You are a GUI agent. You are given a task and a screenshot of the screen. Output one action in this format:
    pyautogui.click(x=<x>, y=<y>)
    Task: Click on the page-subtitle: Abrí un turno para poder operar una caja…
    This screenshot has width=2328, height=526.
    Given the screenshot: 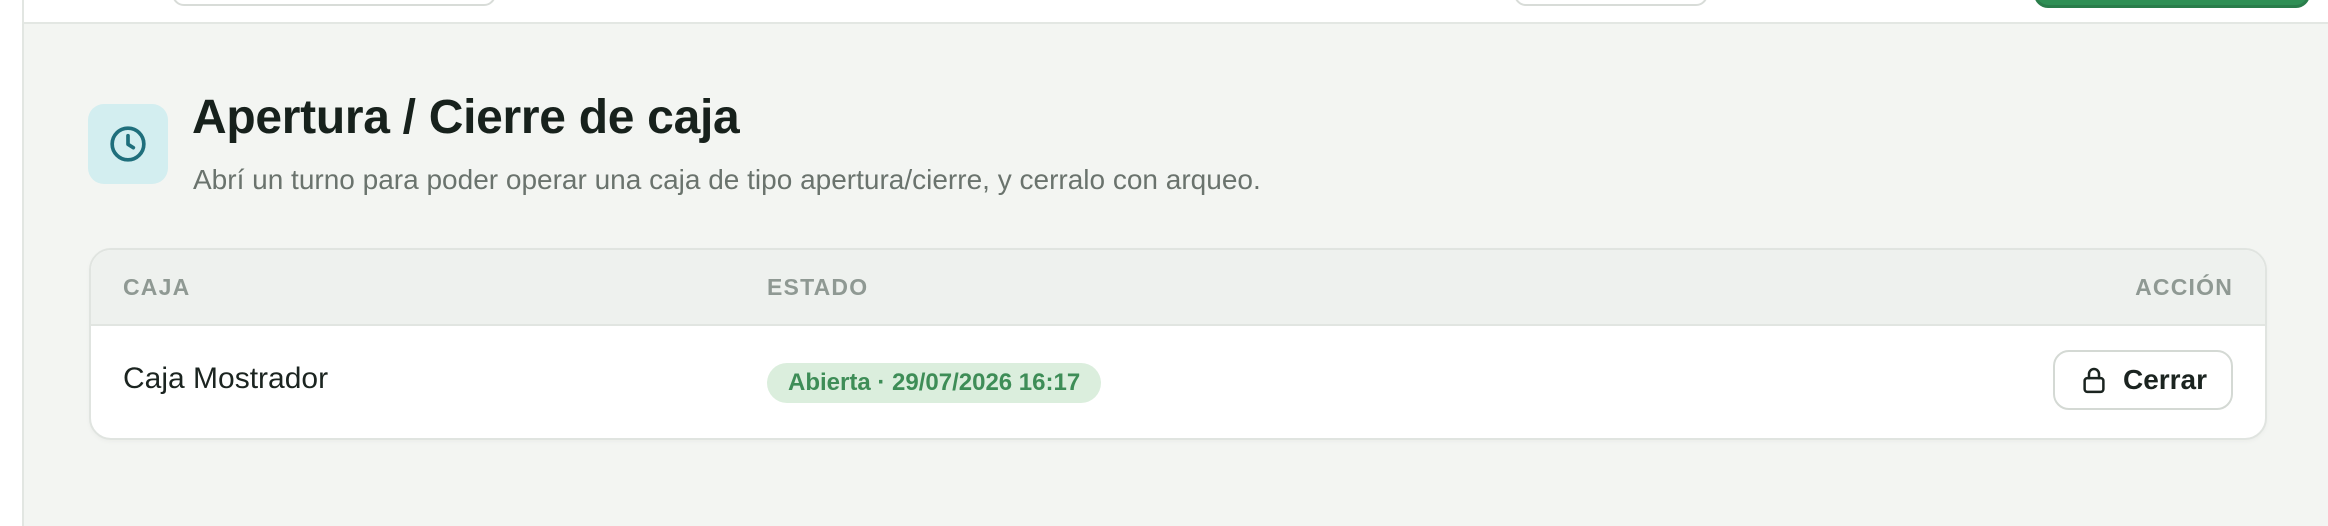 What is the action you would take?
    pyautogui.click(x=727, y=179)
    